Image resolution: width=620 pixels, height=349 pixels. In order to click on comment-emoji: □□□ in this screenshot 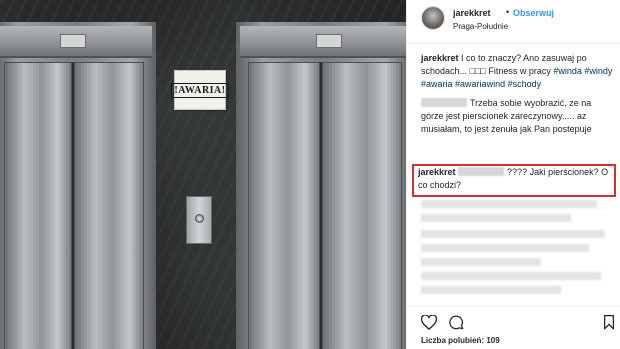, I will do `click(477, 71)`.